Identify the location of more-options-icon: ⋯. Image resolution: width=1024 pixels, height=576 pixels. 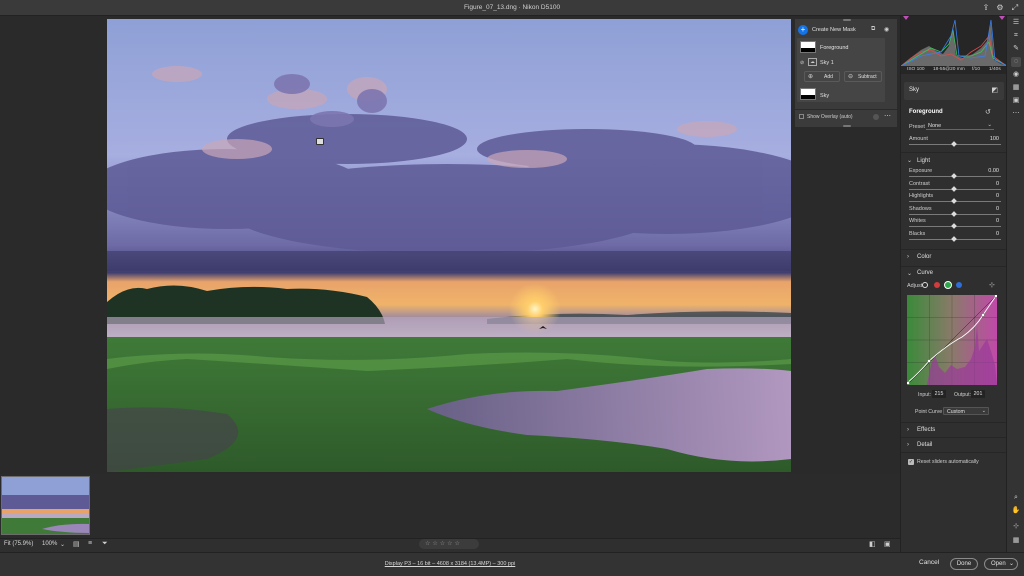
(887, 116).